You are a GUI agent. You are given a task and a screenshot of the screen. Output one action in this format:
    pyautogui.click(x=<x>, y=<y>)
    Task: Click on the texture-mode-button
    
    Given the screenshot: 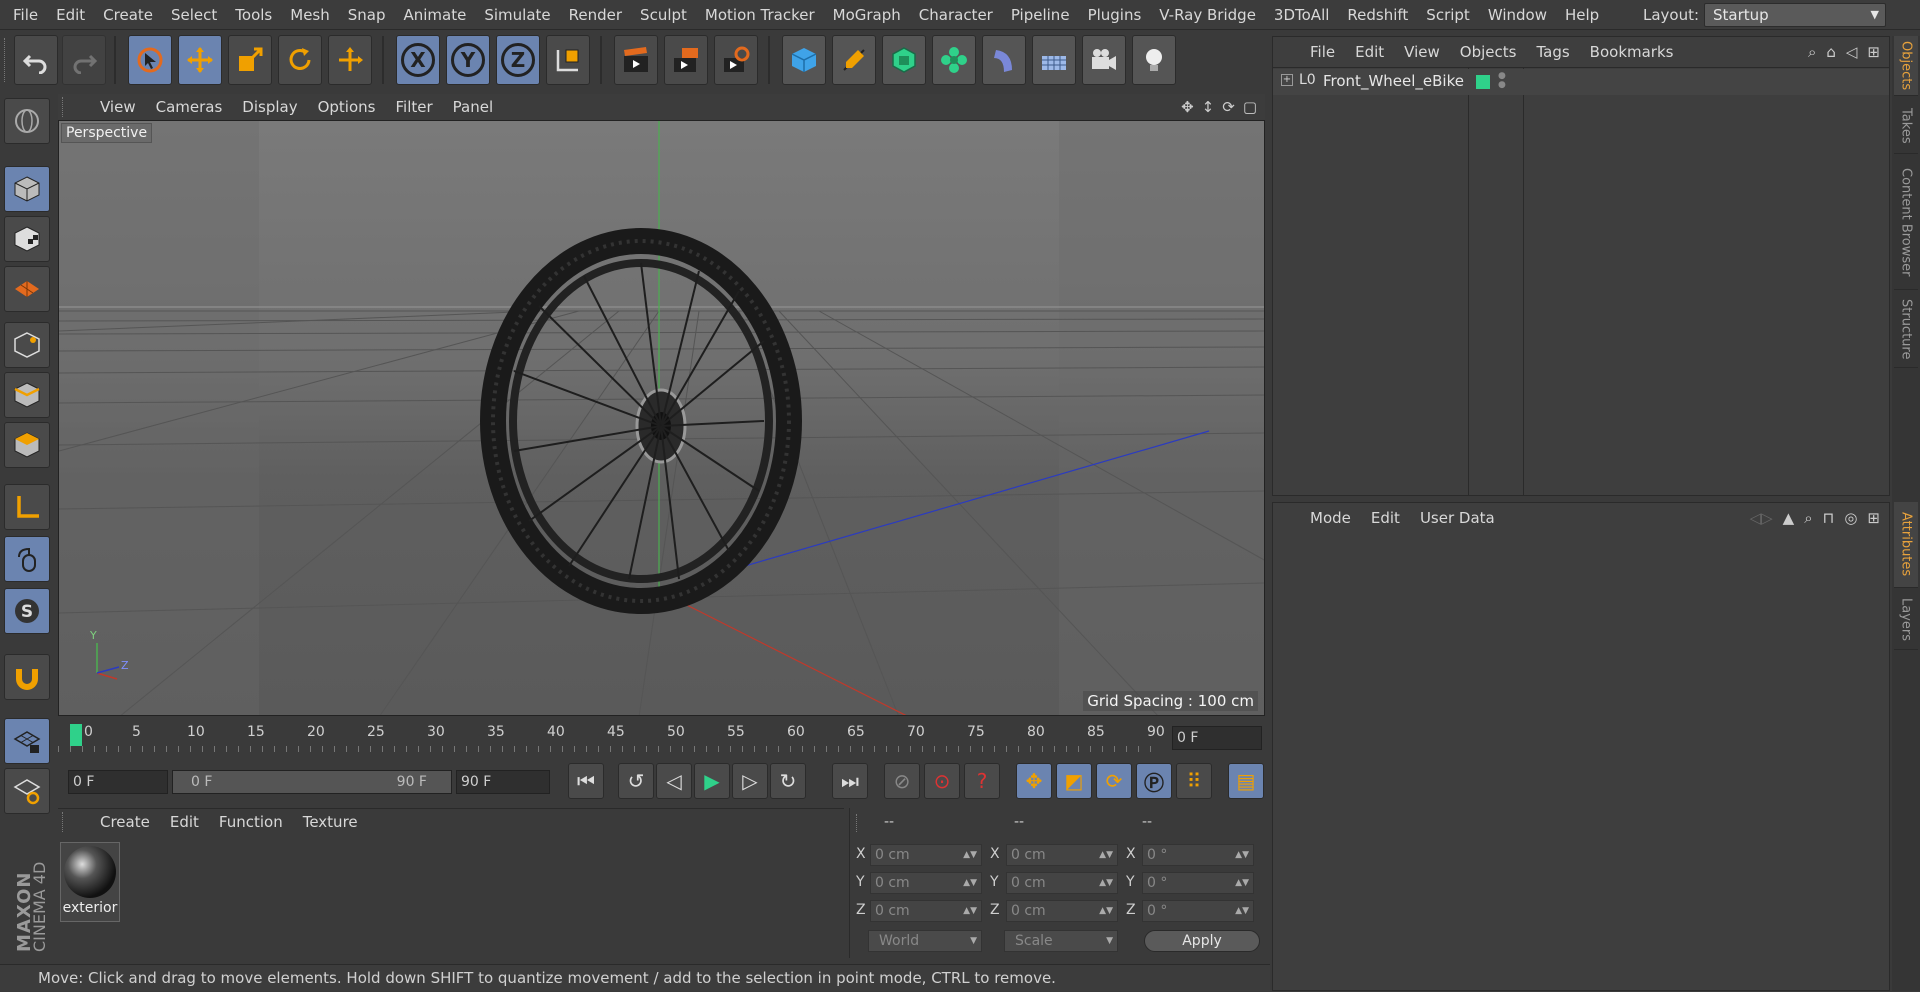 What is the action you would take?
    pyautogui.click(x=27, y=239)
    